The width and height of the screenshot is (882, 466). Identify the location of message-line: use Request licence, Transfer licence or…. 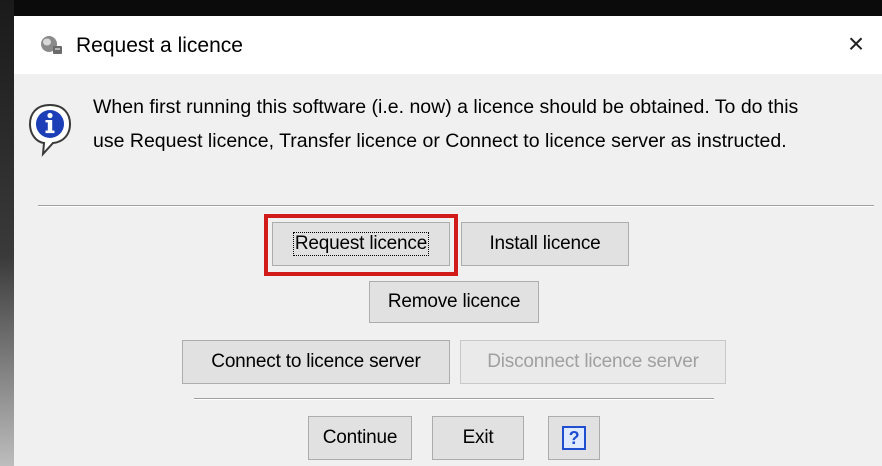
(440, 141).